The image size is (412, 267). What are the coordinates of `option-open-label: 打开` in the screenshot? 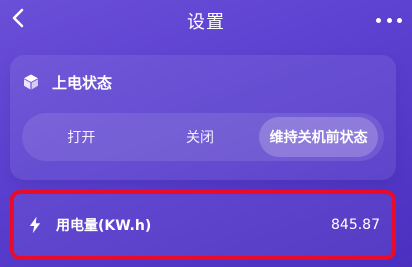 It's located at (81, 138).